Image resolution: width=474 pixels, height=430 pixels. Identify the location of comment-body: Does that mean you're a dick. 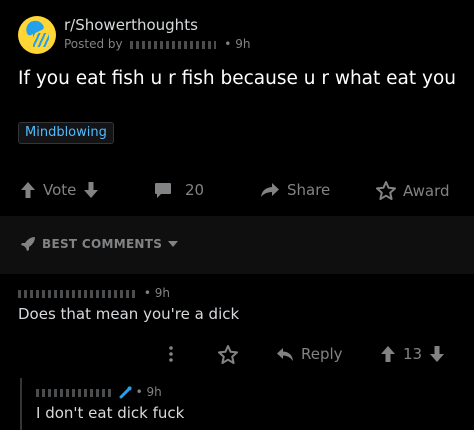
(129, 314).